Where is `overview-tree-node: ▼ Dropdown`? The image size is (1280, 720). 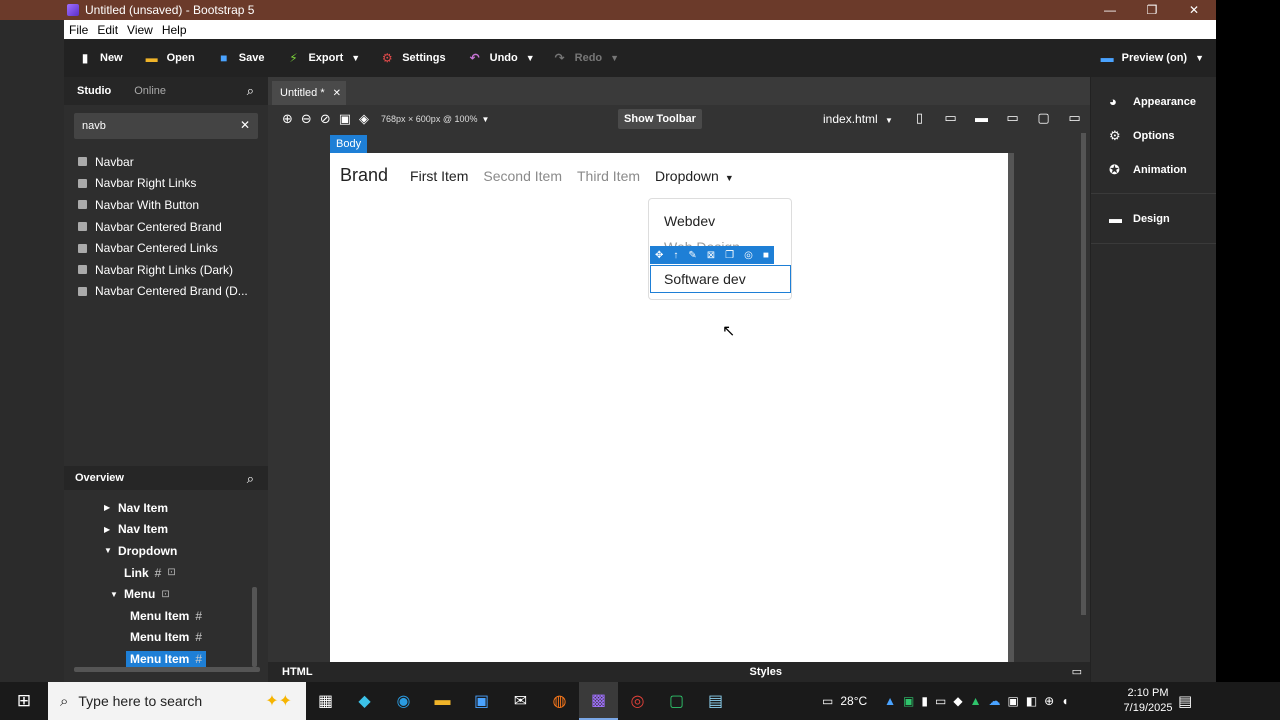 overview-tree-node: ▼ Dropdown is located at coordinates (159, 551).